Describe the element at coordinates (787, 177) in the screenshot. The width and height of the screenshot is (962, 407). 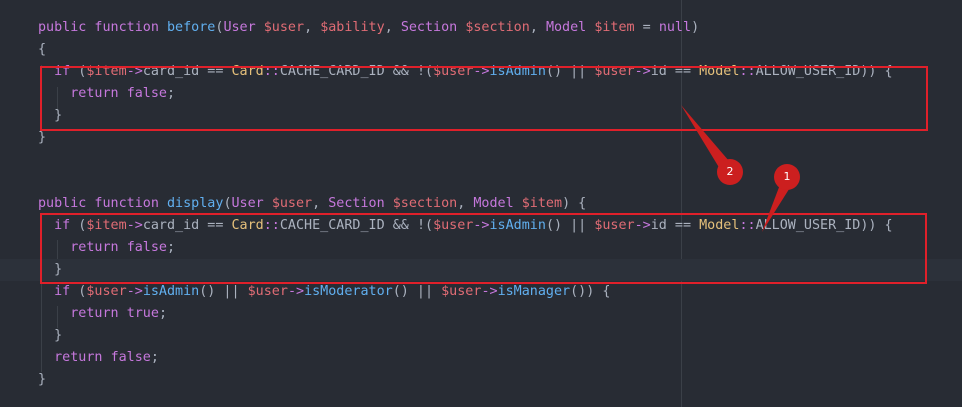
I see `annotation-badge-1: 1` at that location.